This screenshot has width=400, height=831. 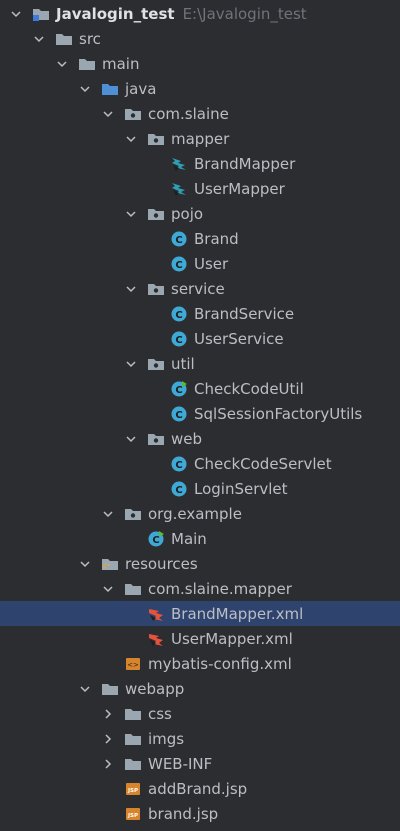 What do you see at coordinates (110, 89) in the screenshot?
I see `source-folder-icon` at bounding box center [110, 89].